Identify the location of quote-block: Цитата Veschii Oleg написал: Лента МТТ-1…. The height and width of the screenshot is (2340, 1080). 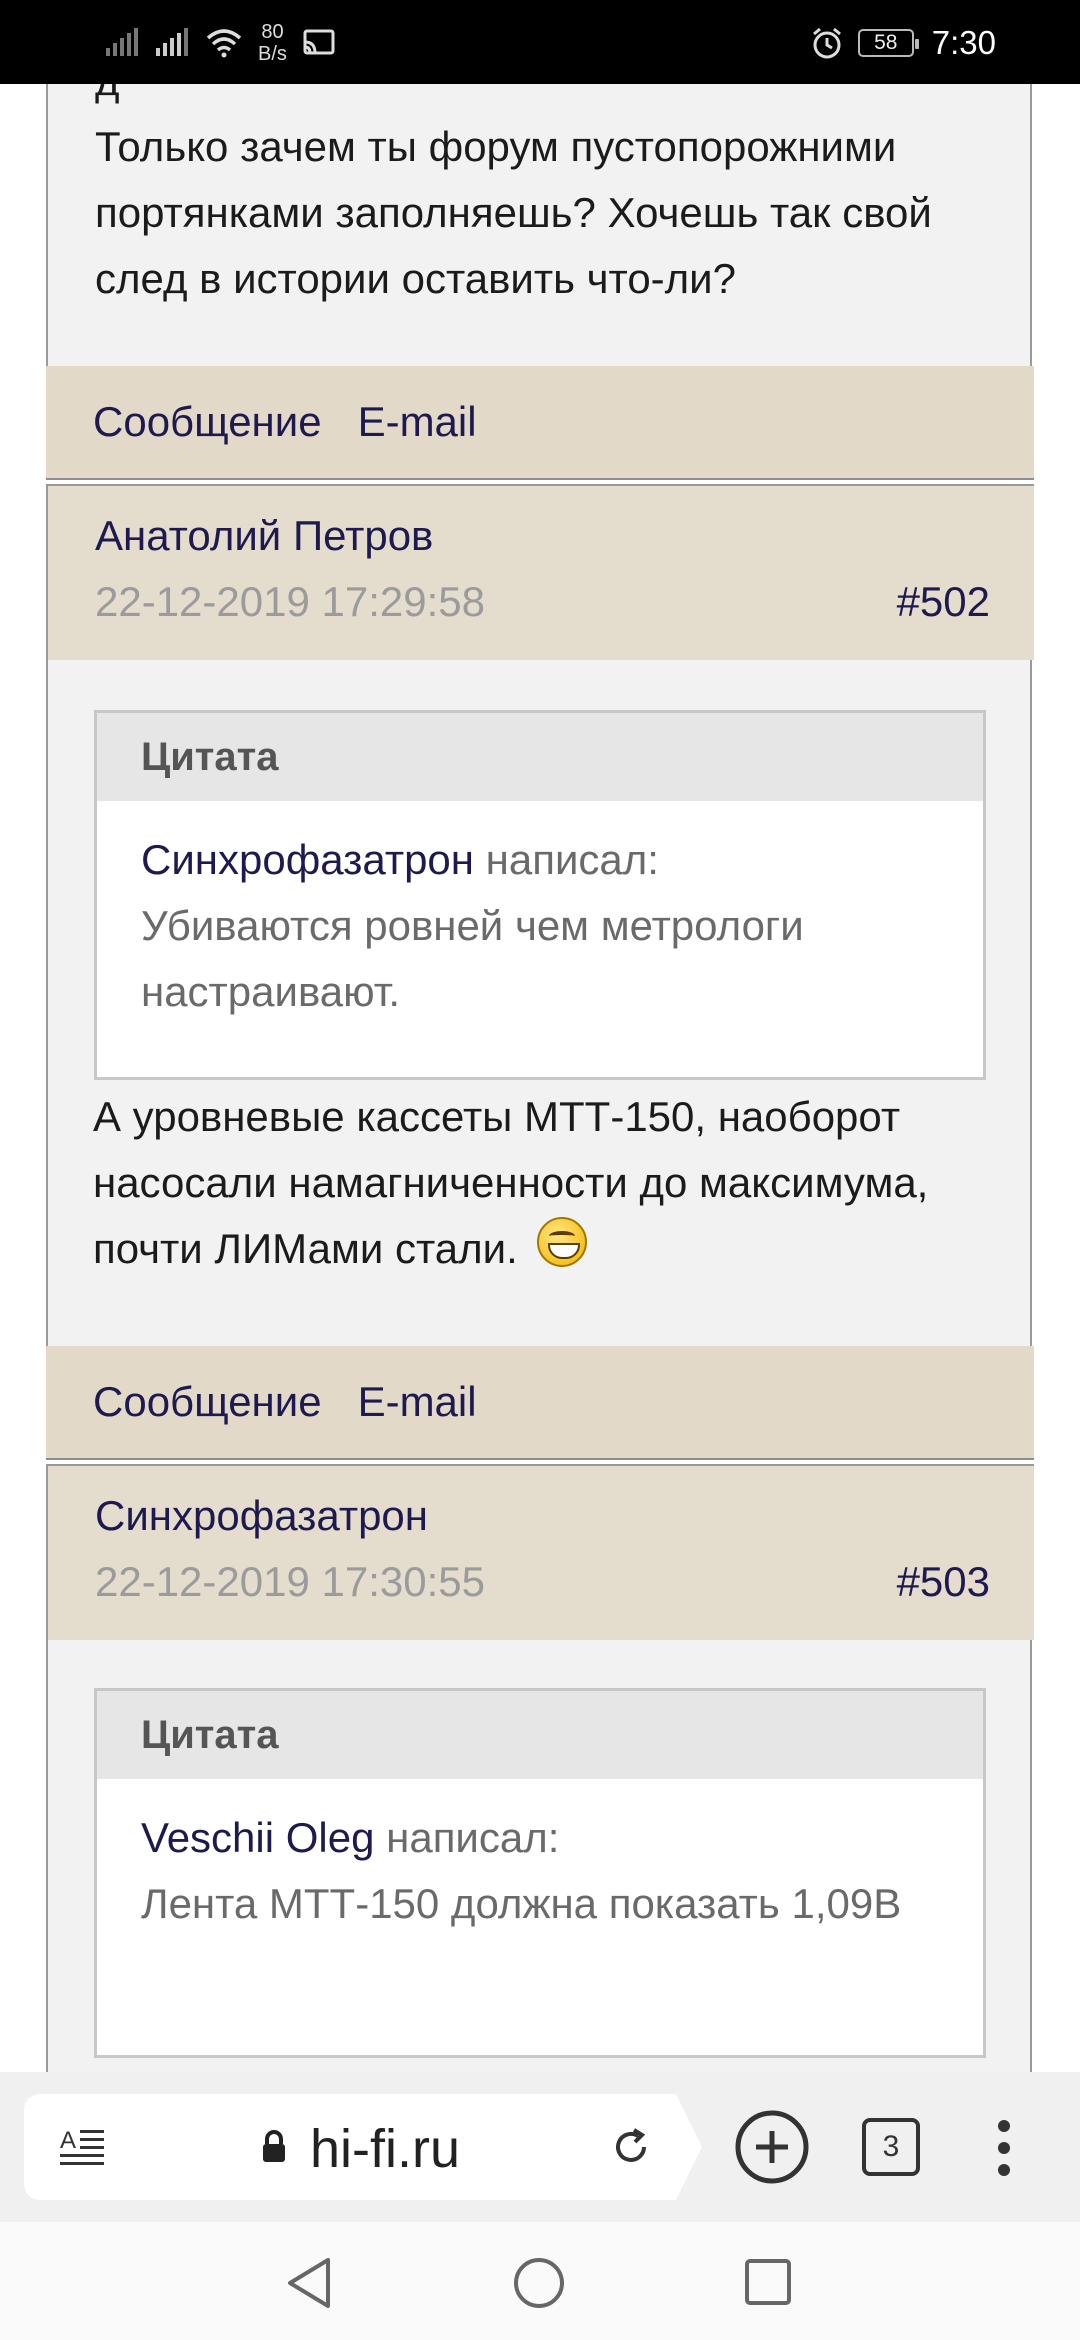
(540, 1873).